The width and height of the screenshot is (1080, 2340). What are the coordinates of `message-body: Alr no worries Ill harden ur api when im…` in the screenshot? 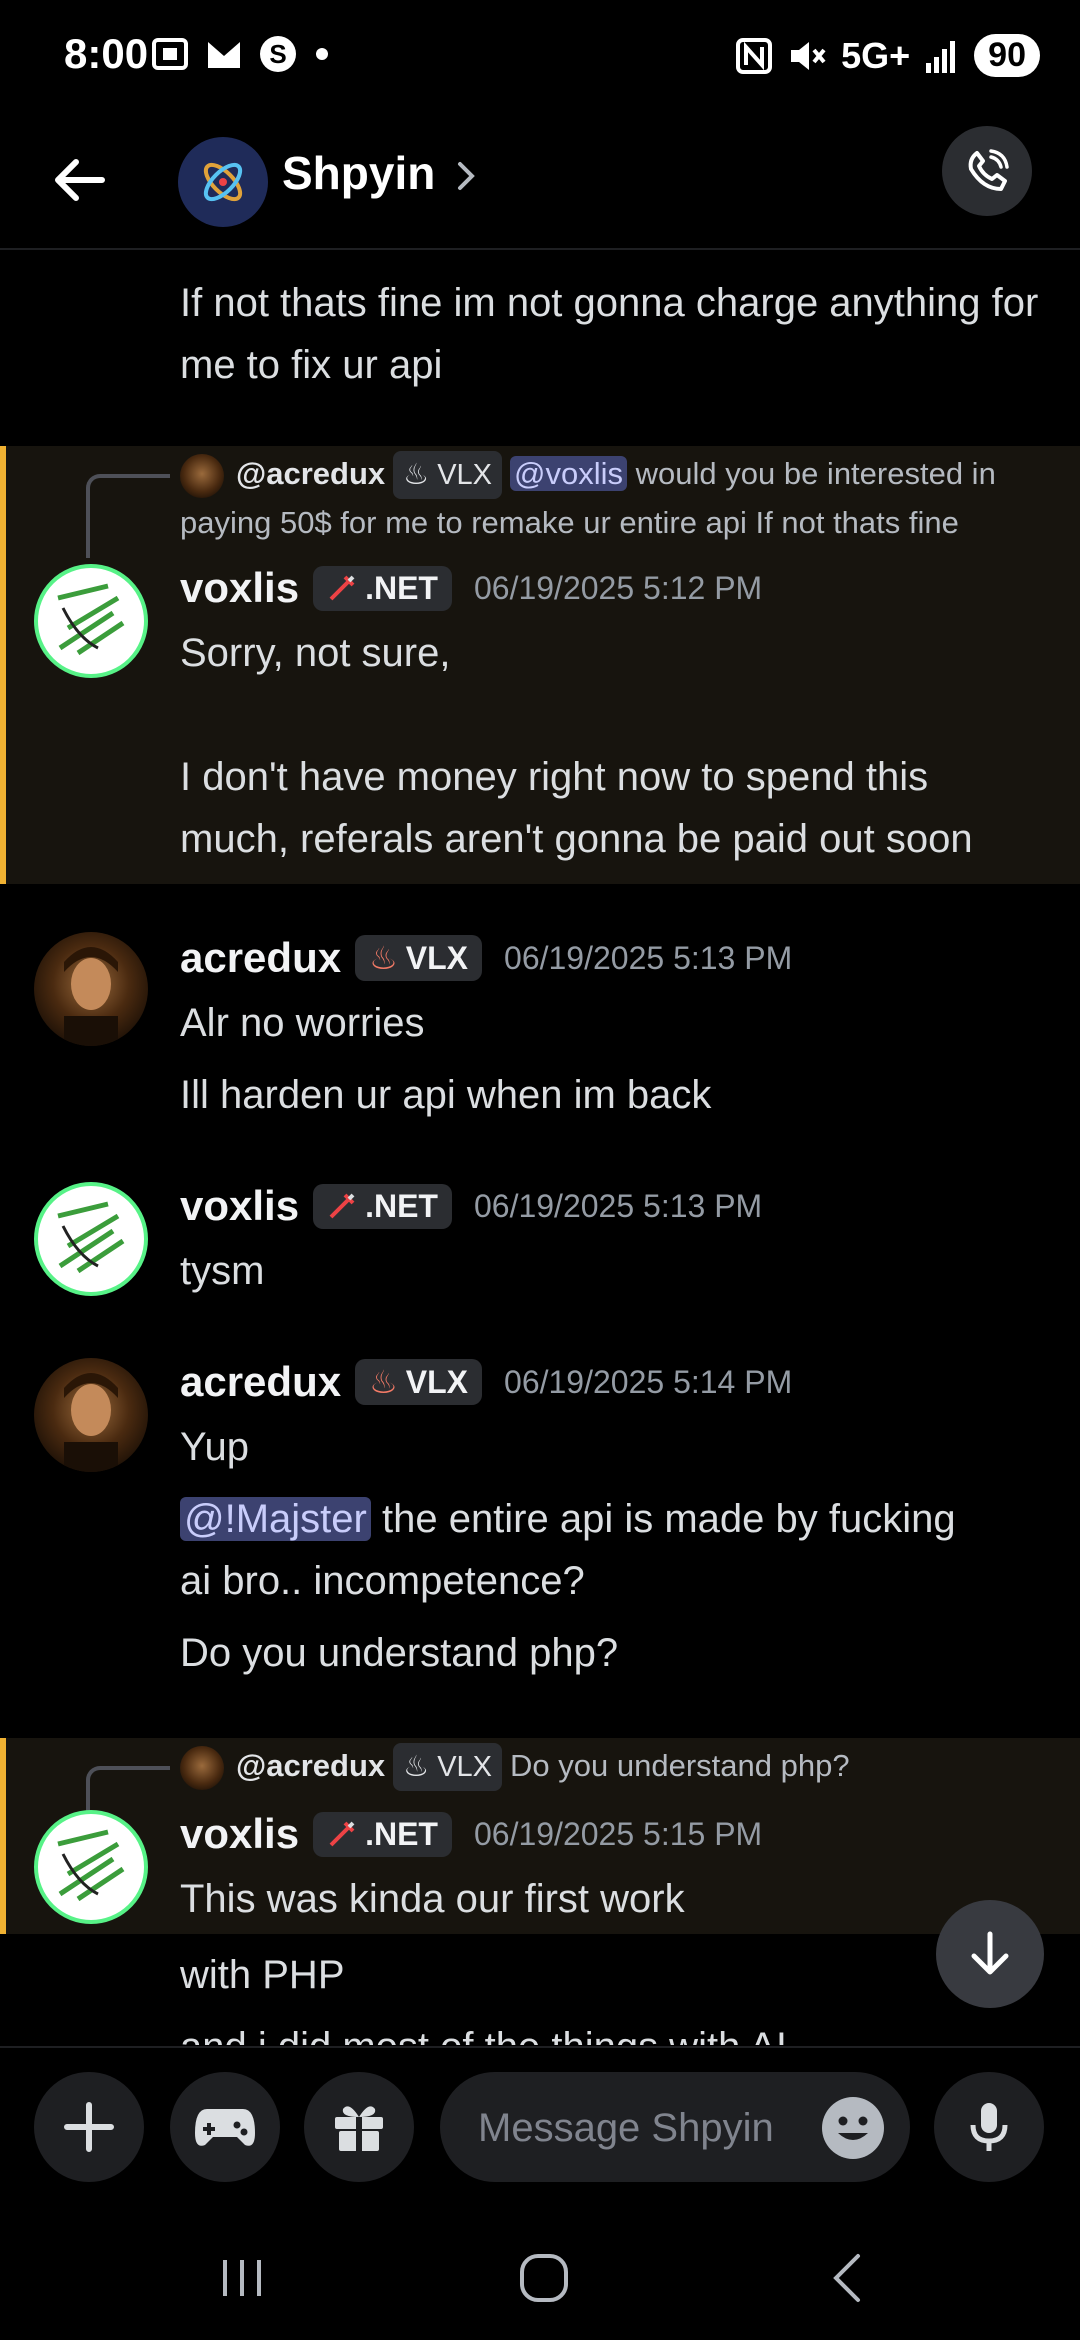 It's located at (610, 1059).